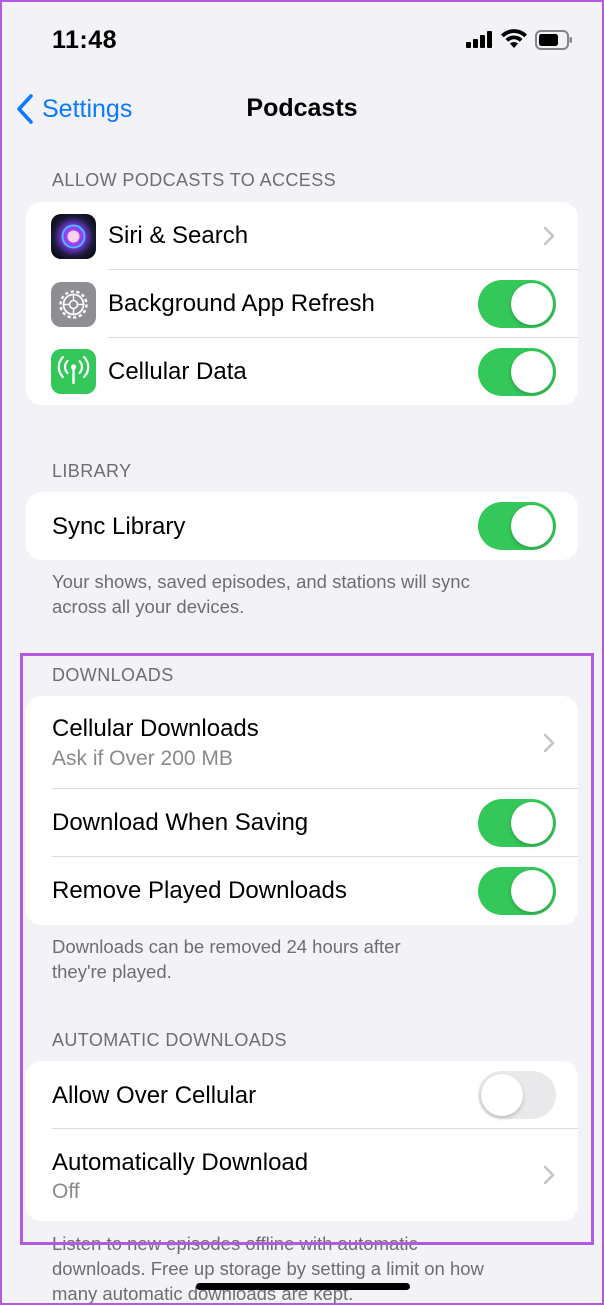 Image resolution: width=604 pixels, height=1305 pixels. I want to click on download-when-saving-label: Download When Saving, so click(180, 822).